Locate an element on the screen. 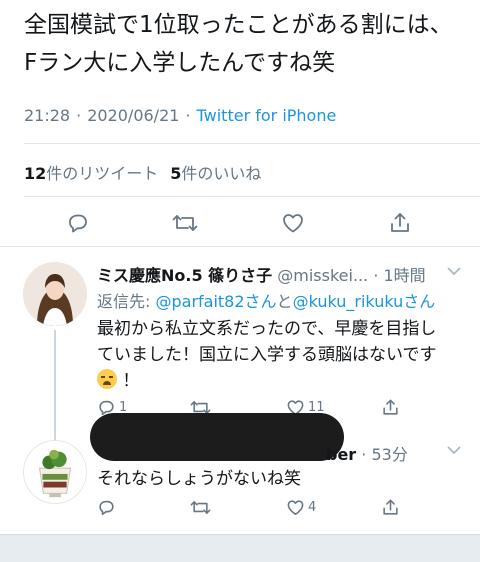 The width and height of the screenshot is (480, 562). reply-to-user-link: @parfait82さん is located at coordinates (215, 301).